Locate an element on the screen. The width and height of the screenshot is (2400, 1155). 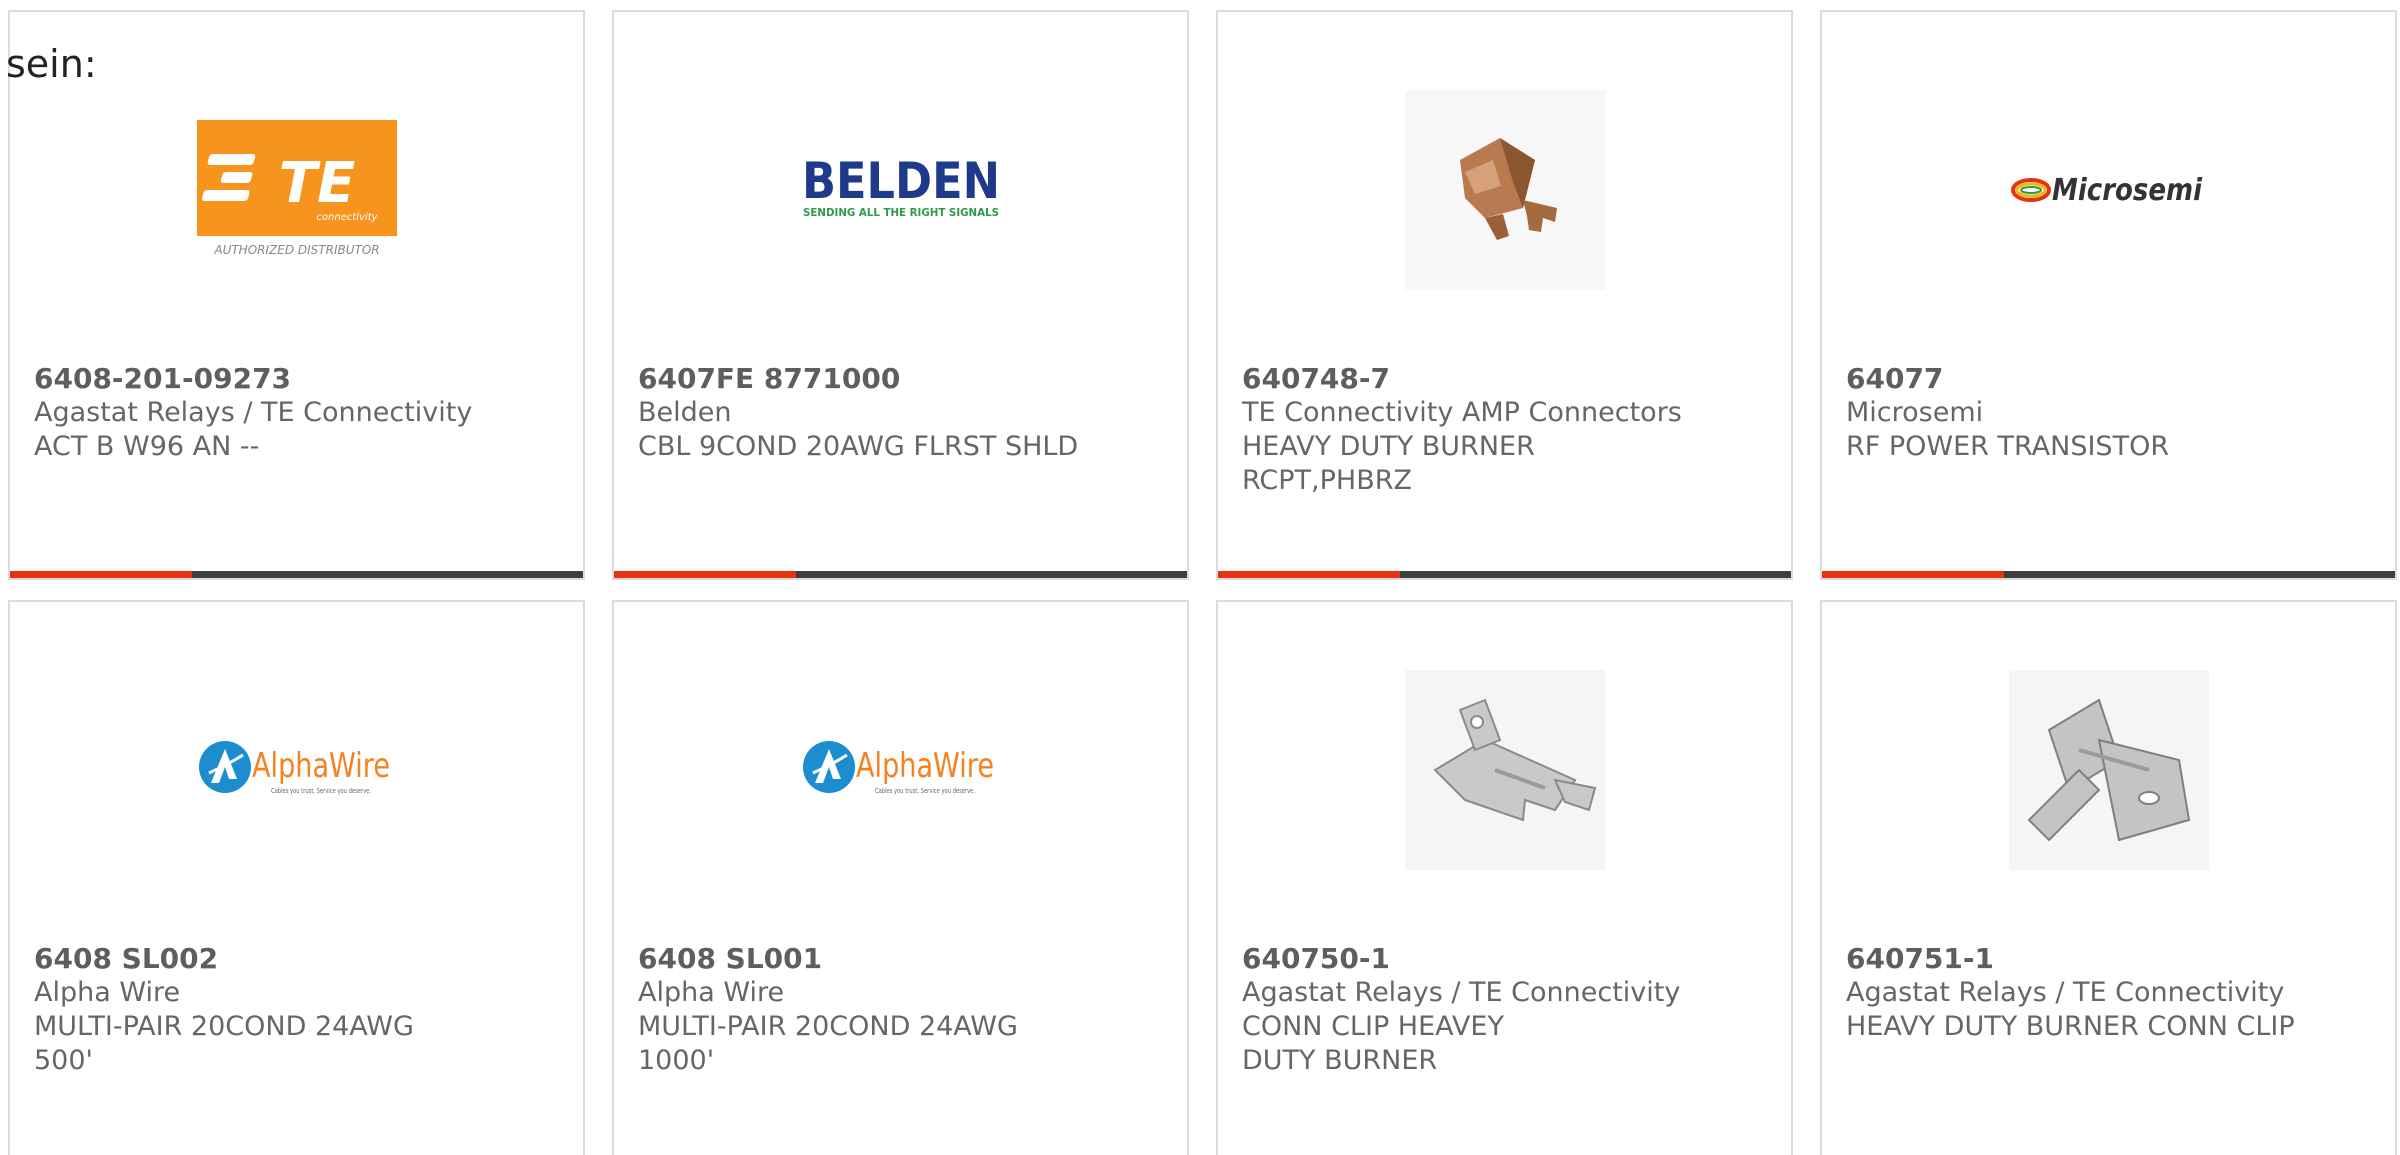
description: CBL 9COND 20AWG FLRST SHLD is located at coordinates (858, 446).